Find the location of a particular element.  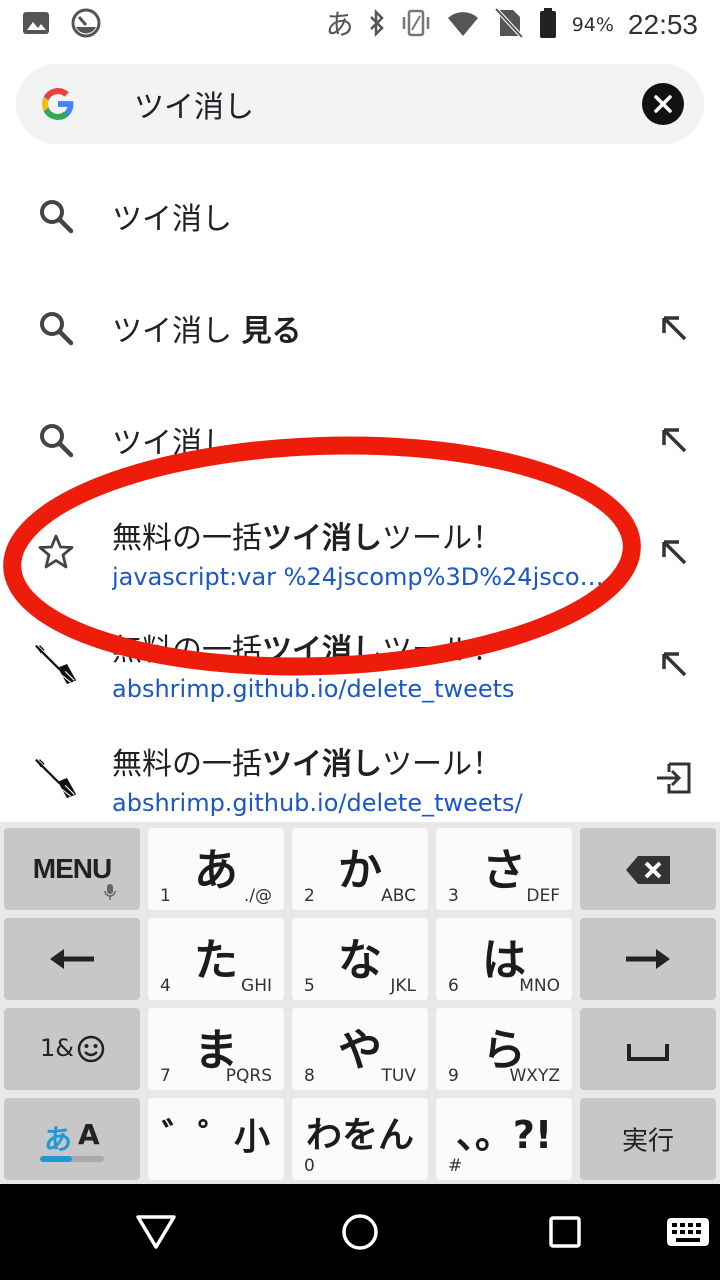

menu-key: MENU is located at coordinates (72, 869).